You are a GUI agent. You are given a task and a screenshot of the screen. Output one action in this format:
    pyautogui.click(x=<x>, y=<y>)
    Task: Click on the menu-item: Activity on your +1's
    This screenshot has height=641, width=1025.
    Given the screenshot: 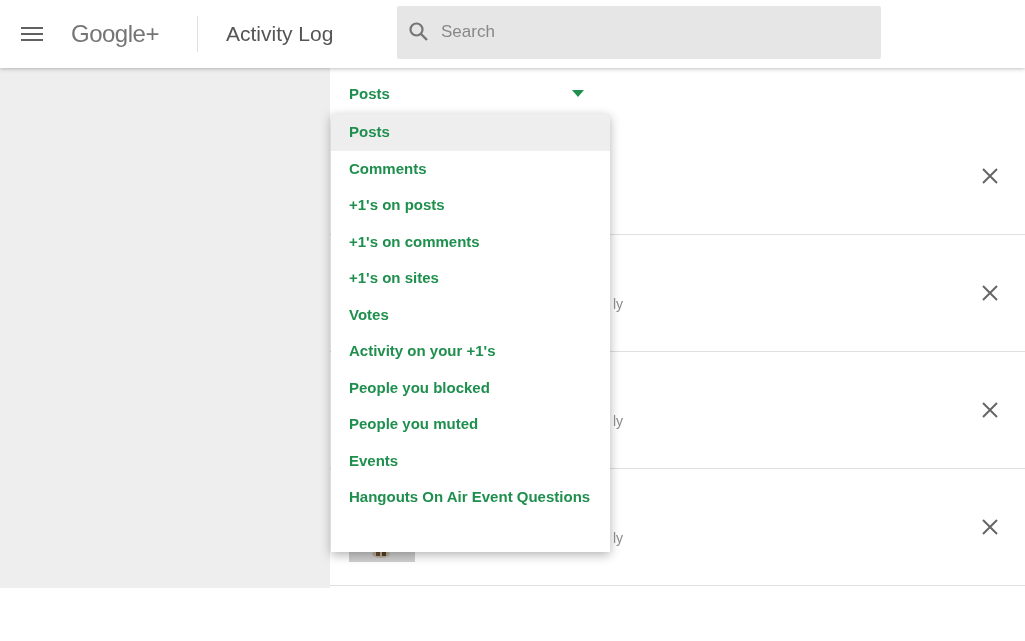 What is the action you would take?
    pyautogui.click(x=470, y=351)
    